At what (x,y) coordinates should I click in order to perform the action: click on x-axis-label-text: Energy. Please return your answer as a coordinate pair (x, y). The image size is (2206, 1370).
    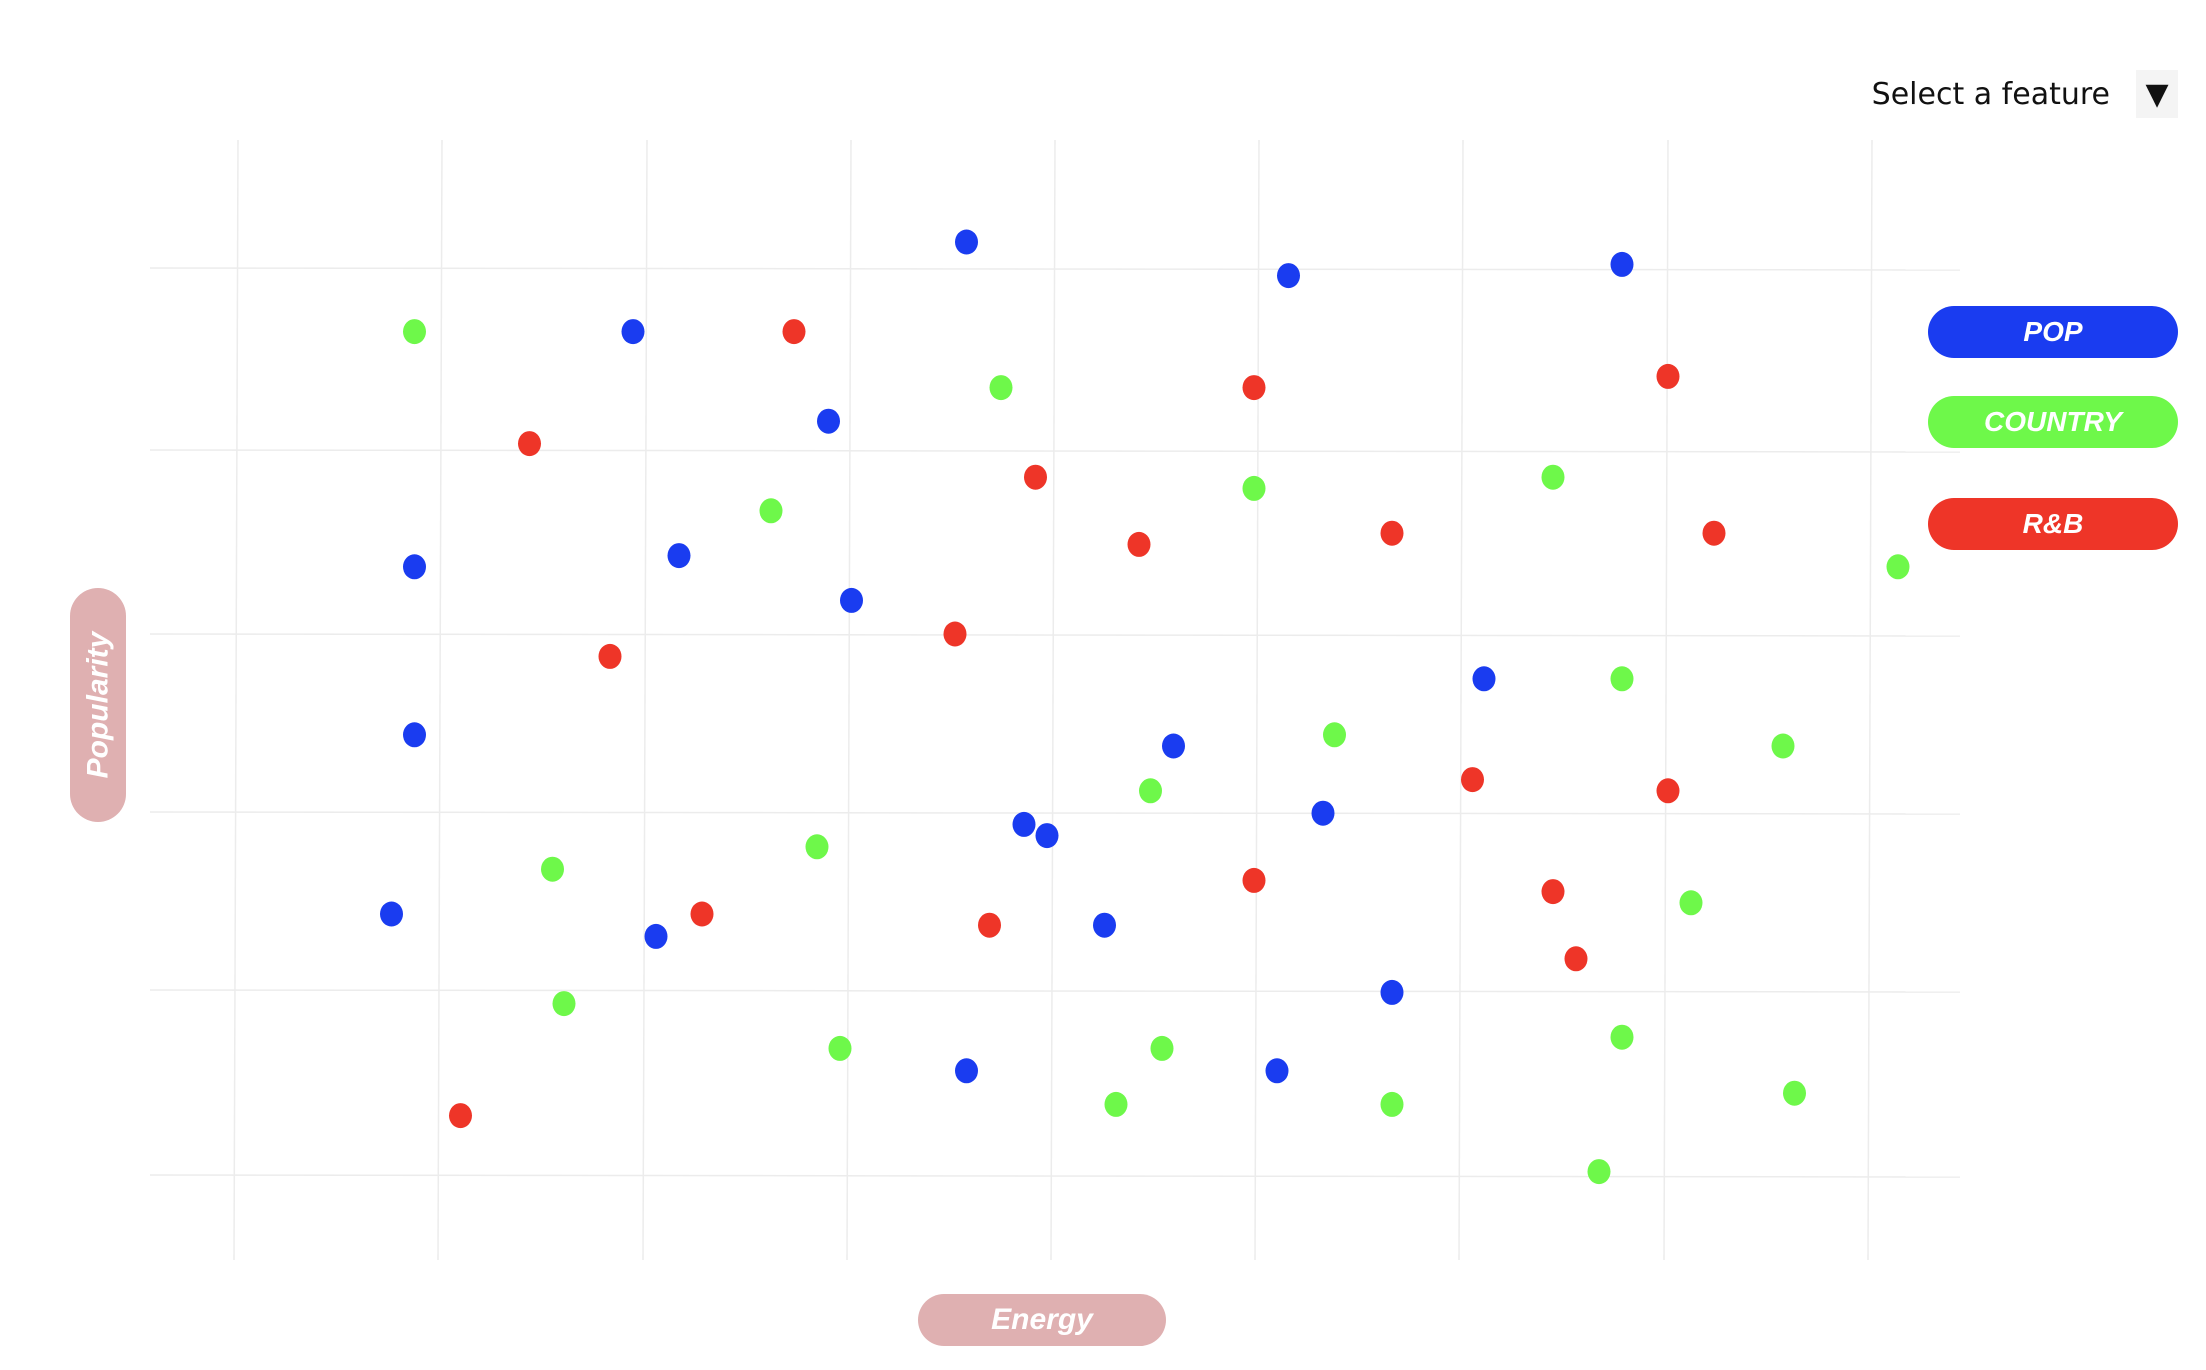
    Looking at the image, I should click on (1042, 1319).